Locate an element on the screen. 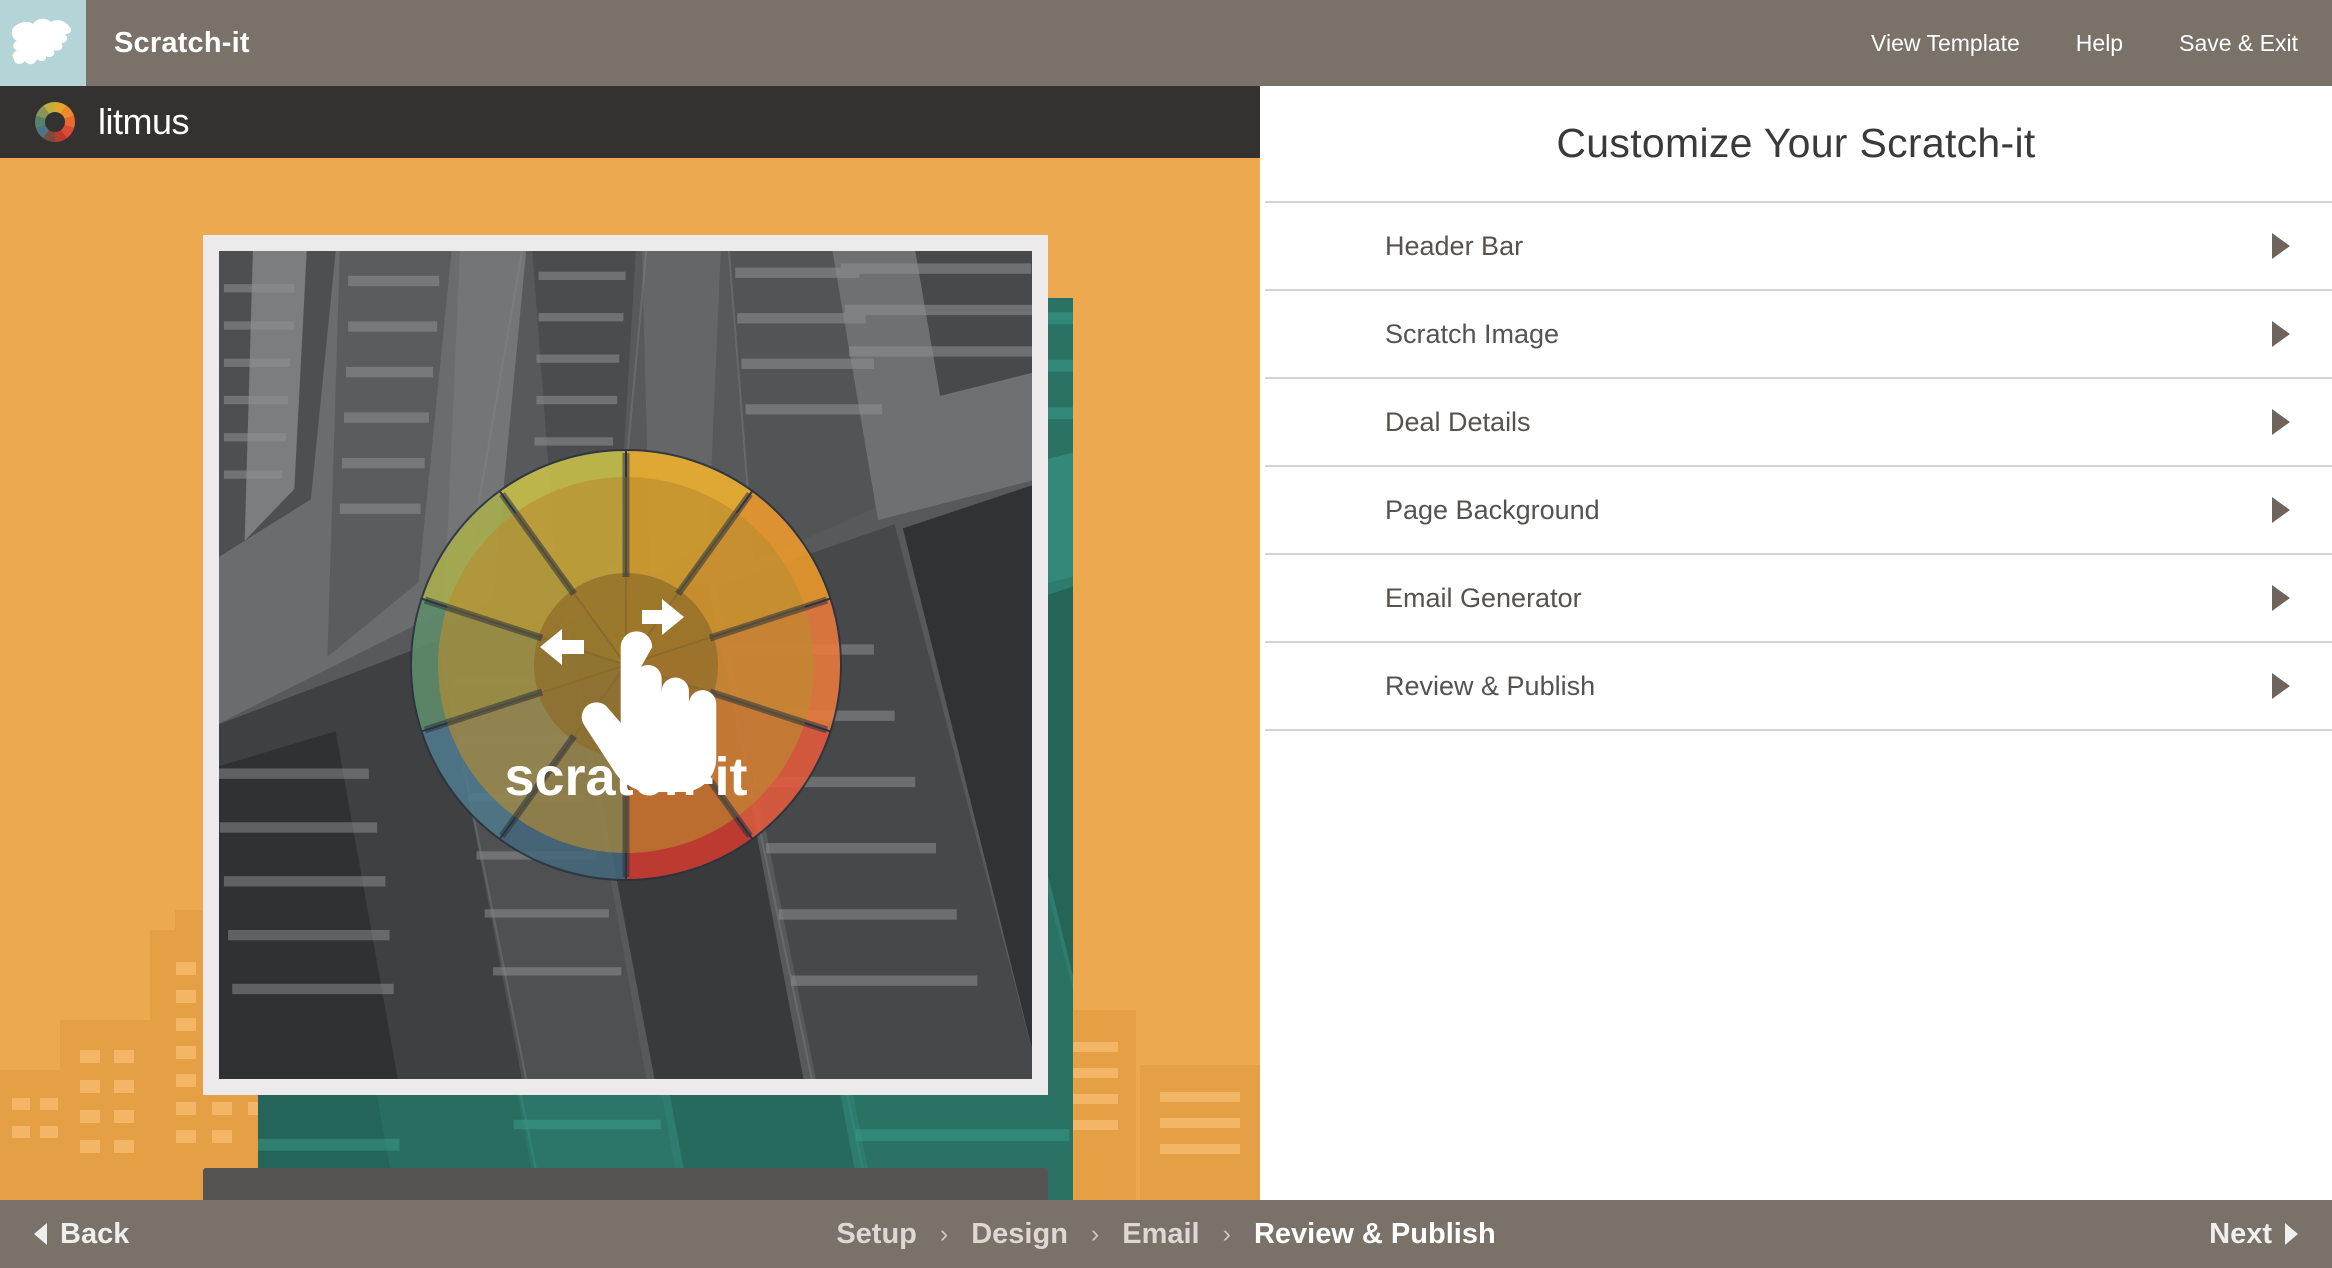  scratch-wheel: scratch-it is located at coordinates (626, 665).